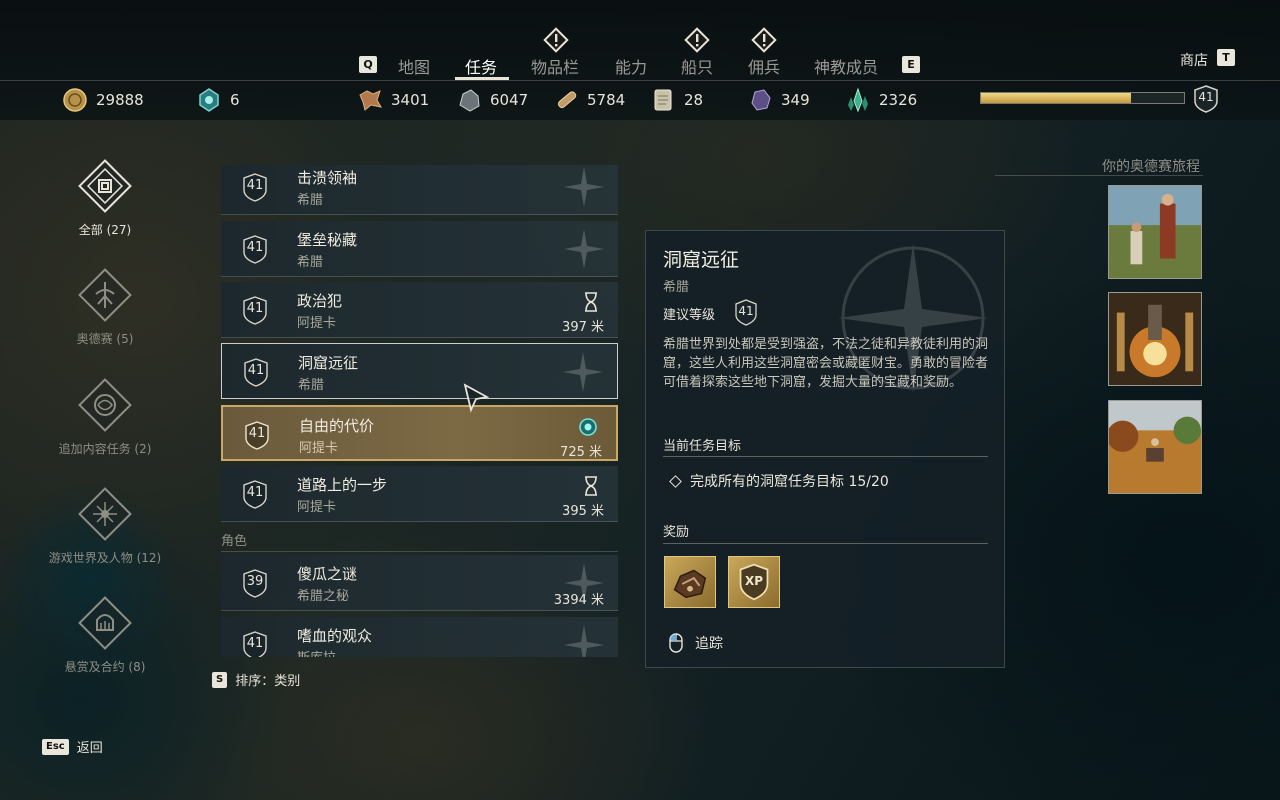 This screenshot has height=800, width=1280. I want to click on drachma-coin-icon, so click(75, 100).